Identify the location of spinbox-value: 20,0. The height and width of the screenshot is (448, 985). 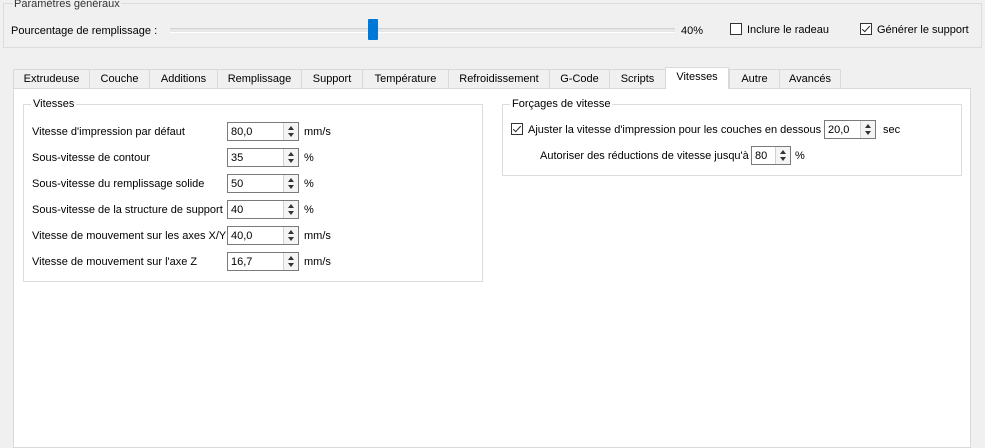
(839, 130).